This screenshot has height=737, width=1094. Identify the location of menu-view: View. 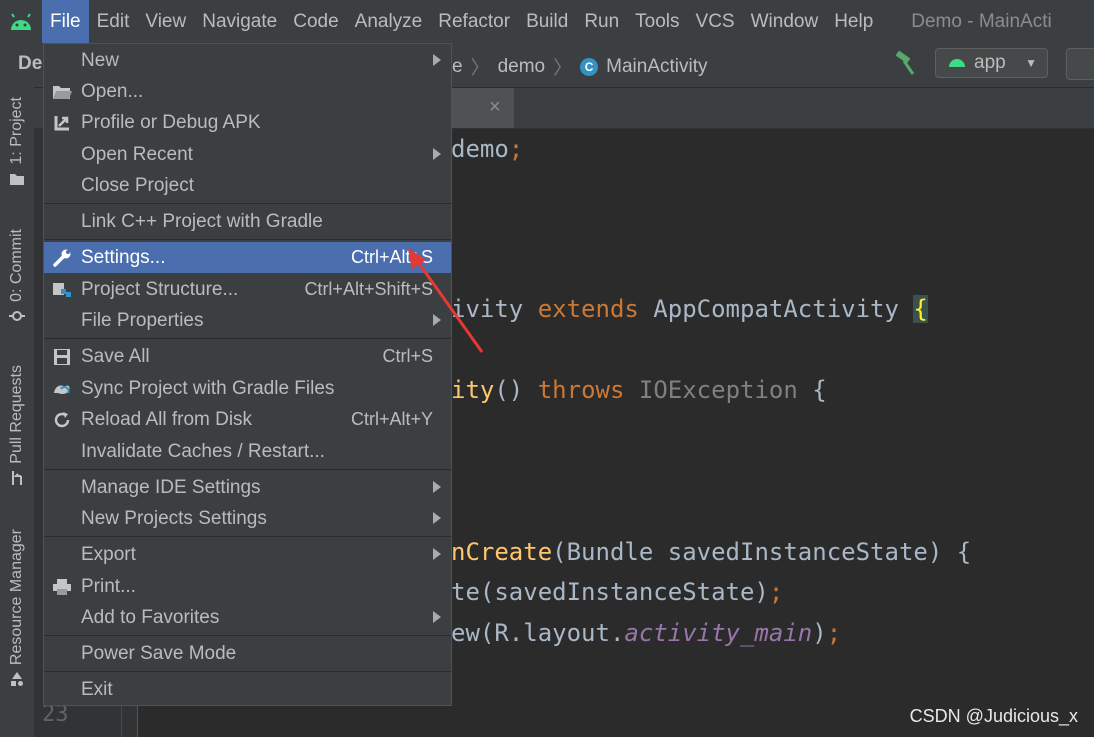
(165, 21).